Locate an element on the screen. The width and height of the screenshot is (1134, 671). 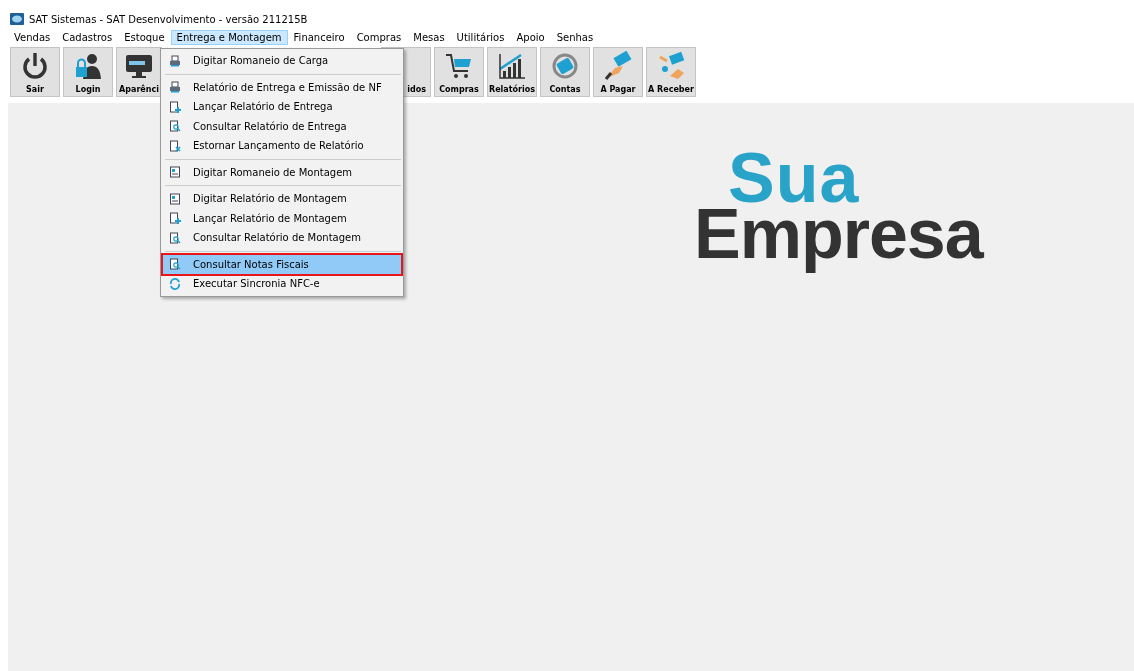
menu-item: Executar Sincronia NFC-e is located at coordinates (282, 284).